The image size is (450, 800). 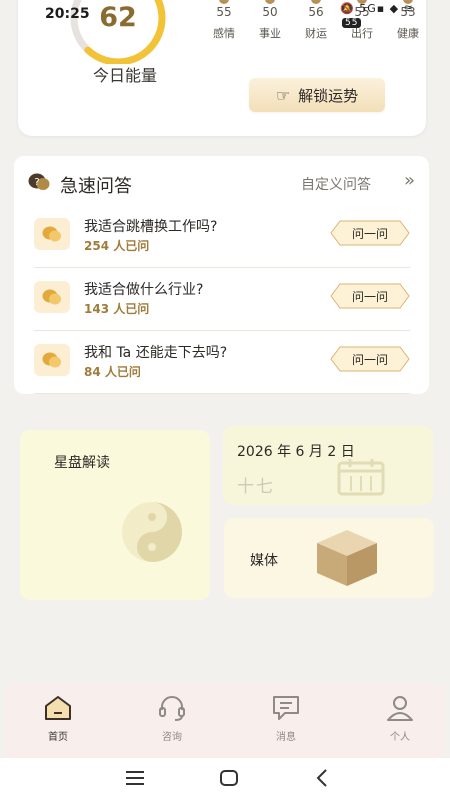 What do you see at coordinates (222, 364) in the screenshot?
I see `question-item: 我和 Ta 还能走下去吗? 84 人已问 问一问` at bounding box center [222, 364].